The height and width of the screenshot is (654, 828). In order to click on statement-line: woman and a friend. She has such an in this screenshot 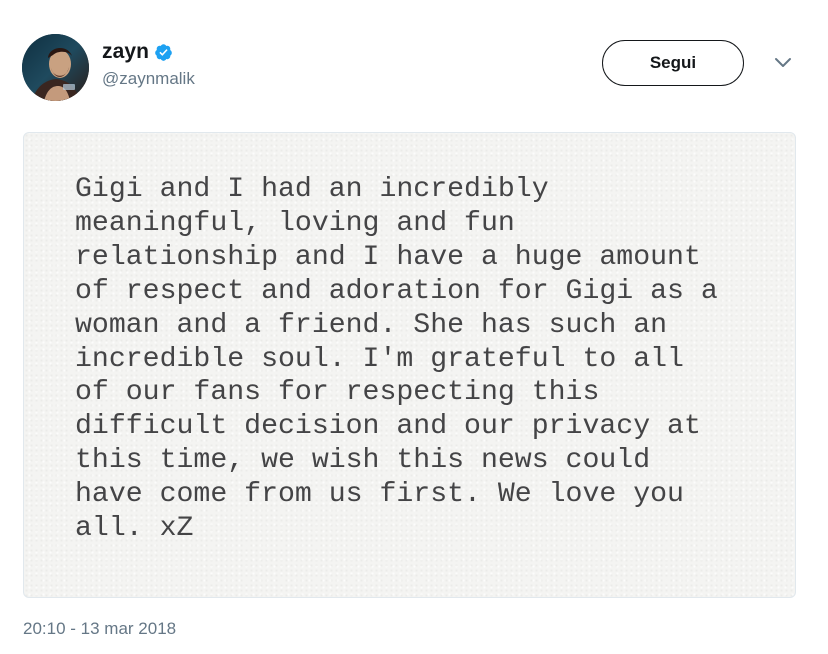, I will do `click(371, 325)`.